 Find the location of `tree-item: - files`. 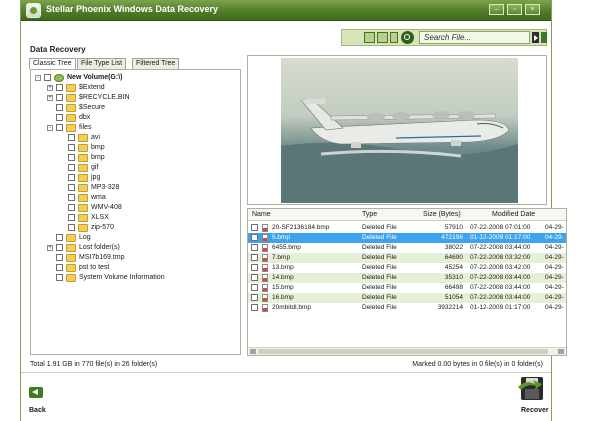

tree-item: - files is located at coordinates (135, 128).